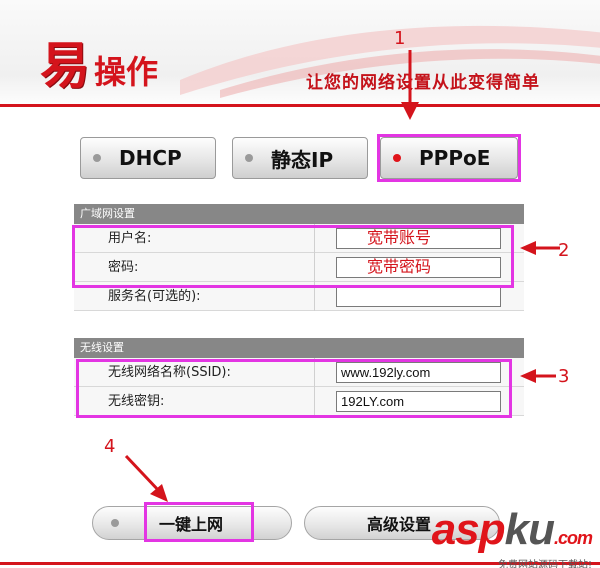  Describe the element at coordinates (397, 158) in the screenshot. I see `radio-dot-selected-icon` at that location.